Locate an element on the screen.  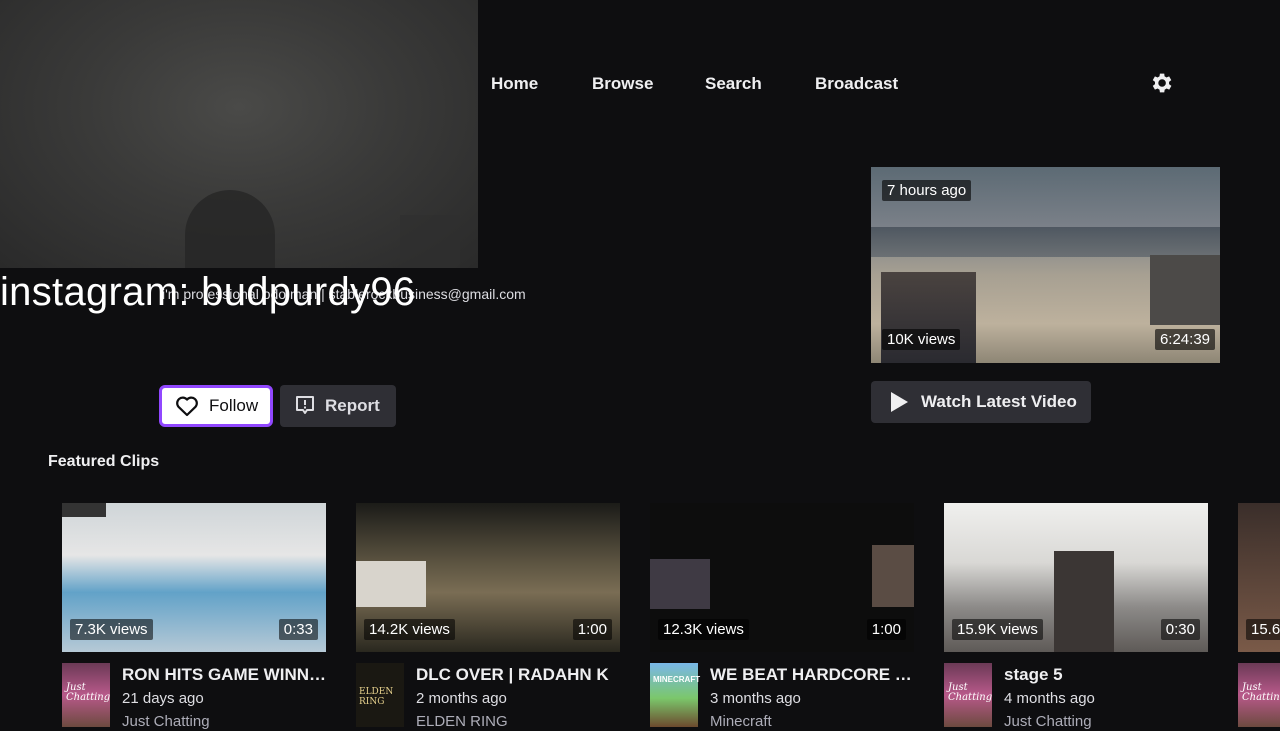
clip-duration: 0:33 is located at coordinates (298, 629).